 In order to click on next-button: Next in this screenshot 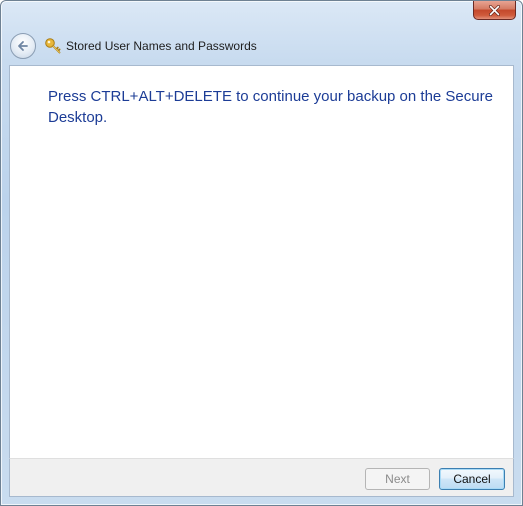, I will do `click(397, 479)`.